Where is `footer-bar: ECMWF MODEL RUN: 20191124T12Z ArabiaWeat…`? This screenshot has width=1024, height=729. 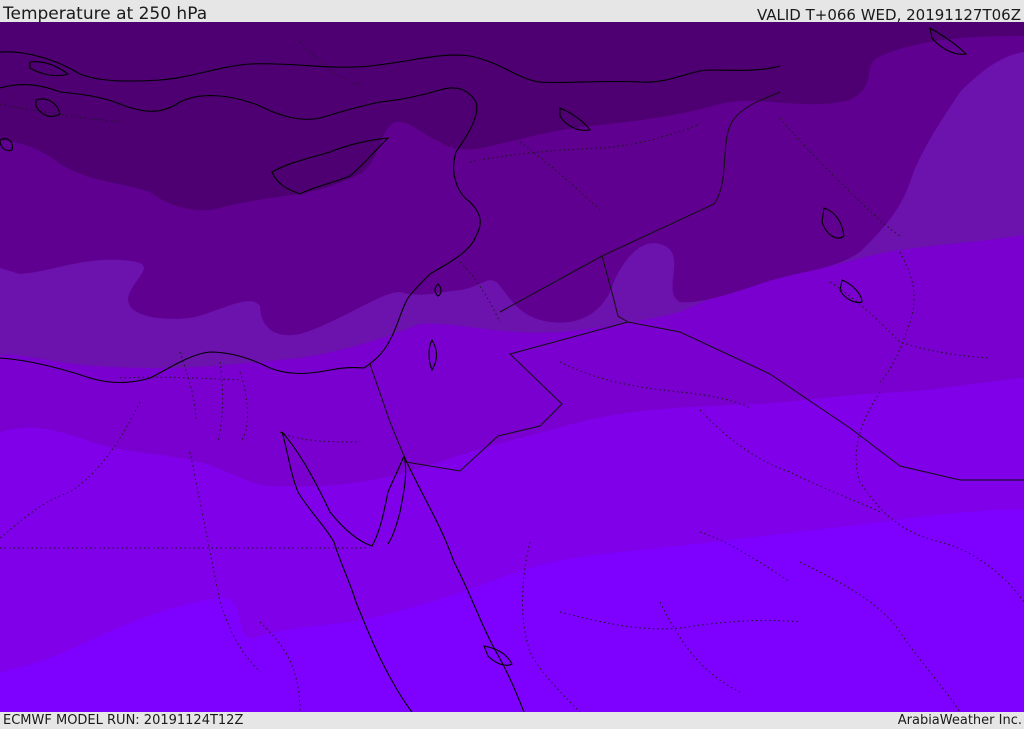
footer-bar: ECMWF MODEL RUN: 20191124T12Z ArabiaWeat… is located at coordinates (512, 720).